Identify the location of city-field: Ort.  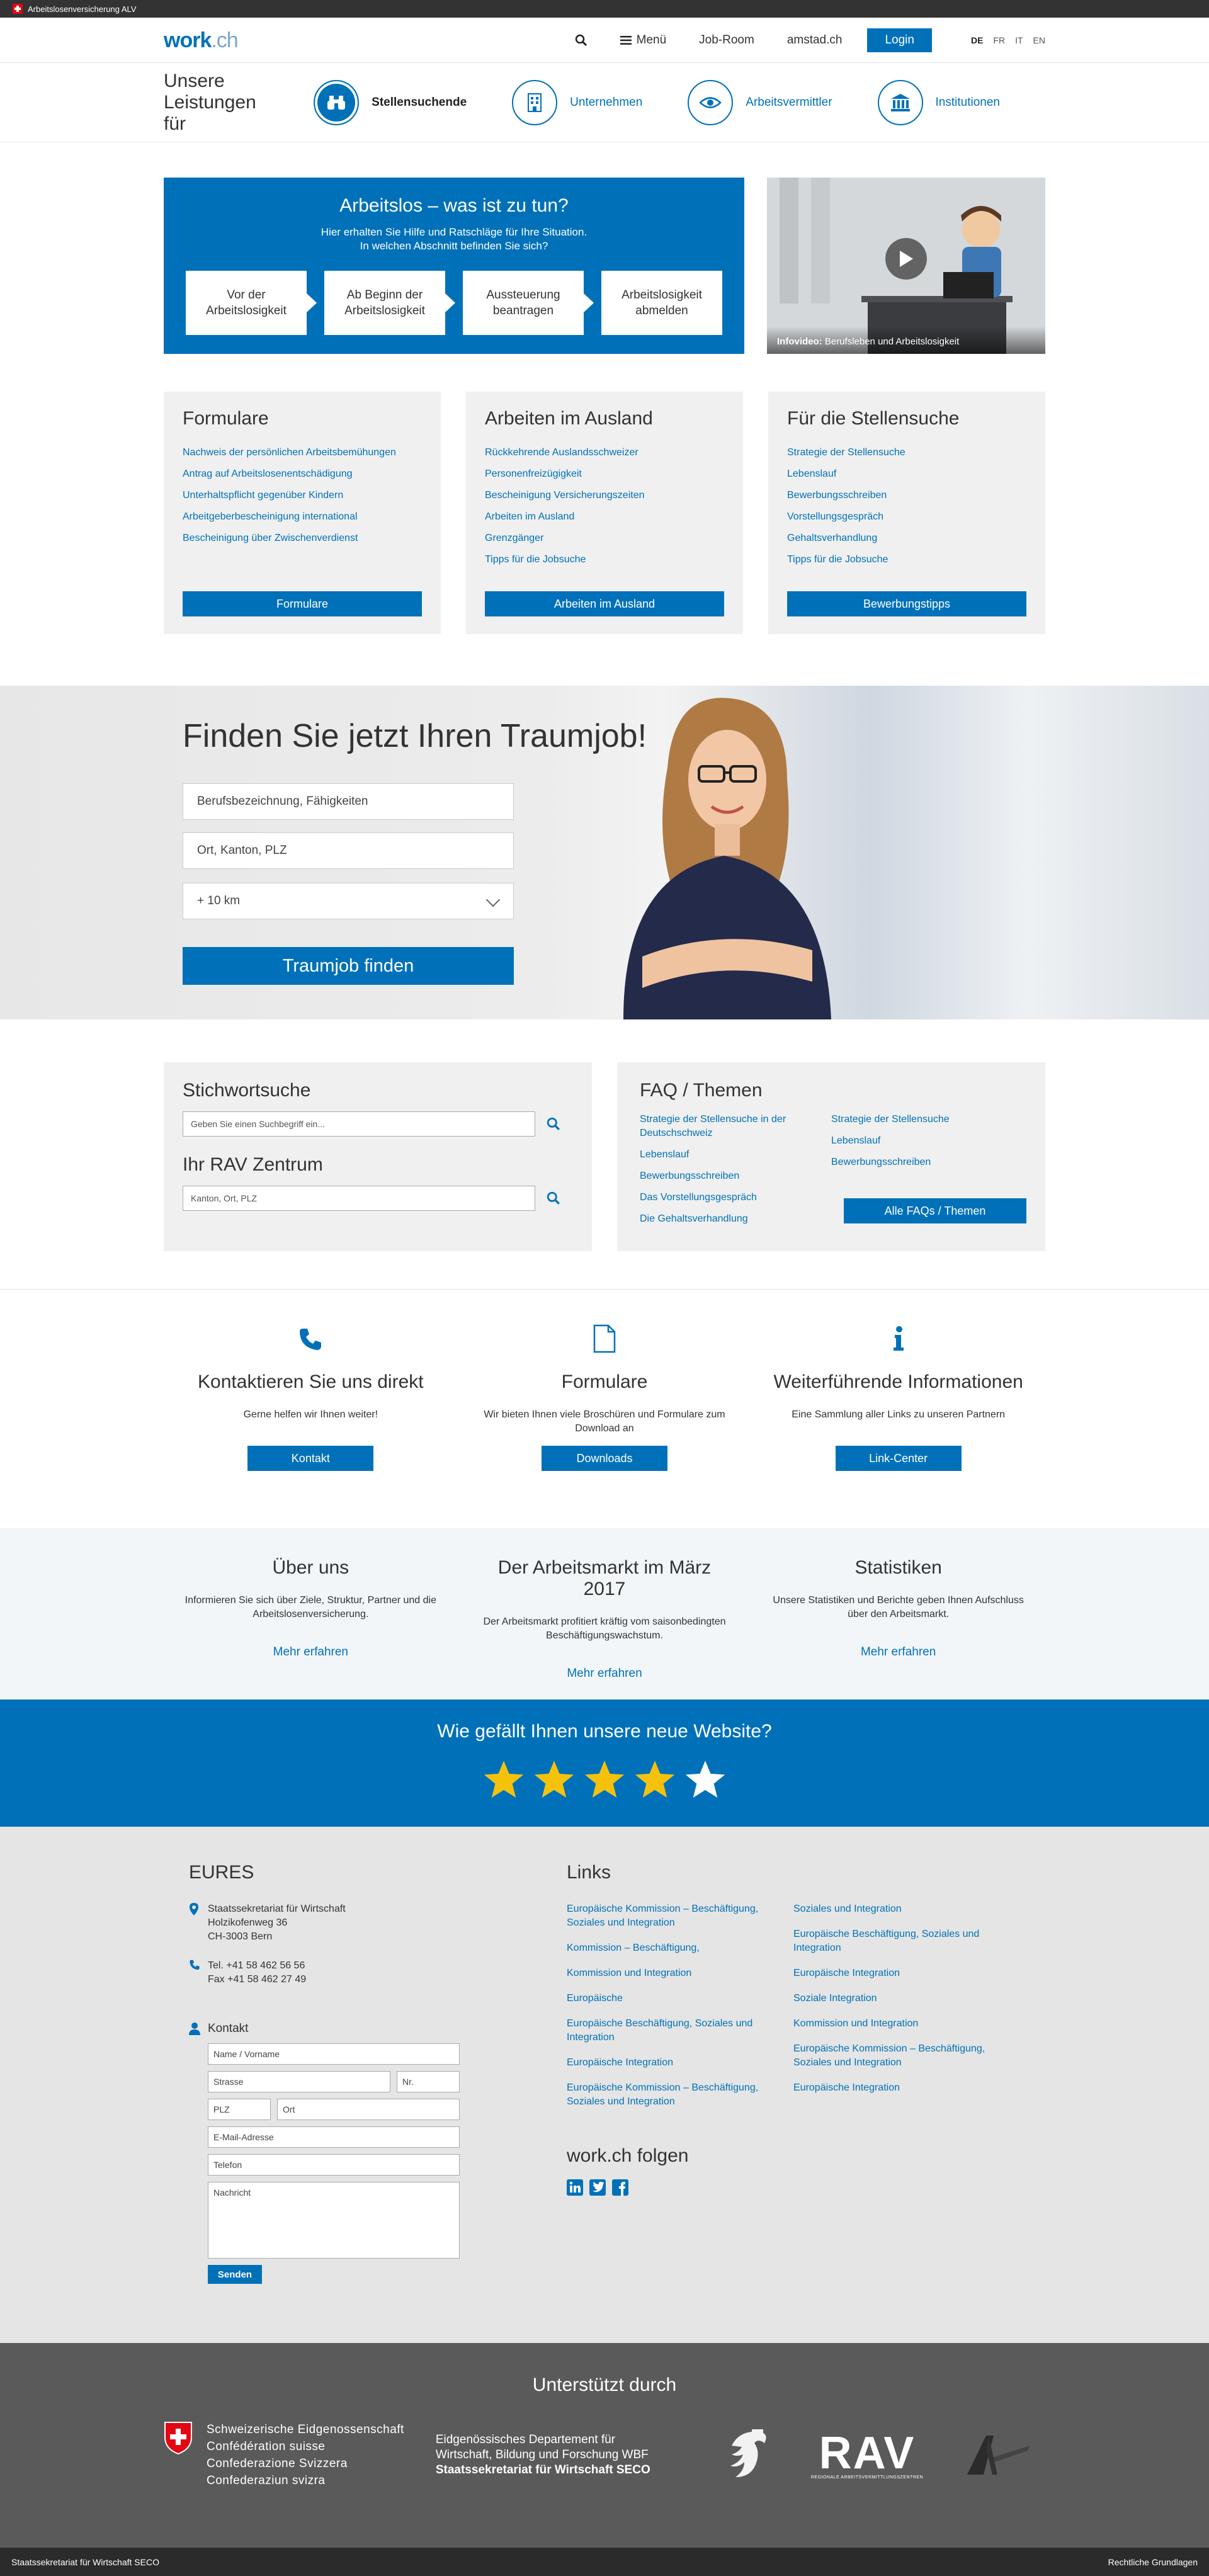
(368, 2109).